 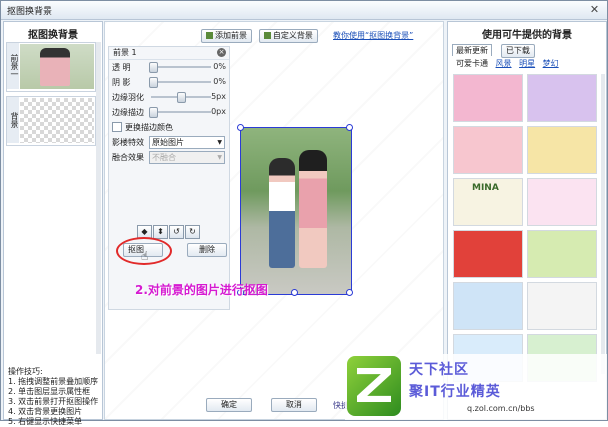 I want to click on watermark-line2: 聚IT行业精英, so click(x=455, y=392).